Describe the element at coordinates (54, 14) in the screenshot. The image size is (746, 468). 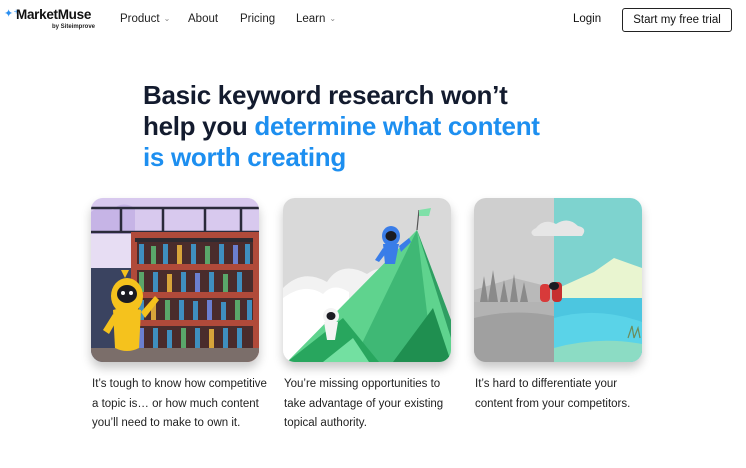
I see `brand-name: MarketMuse` at that location.